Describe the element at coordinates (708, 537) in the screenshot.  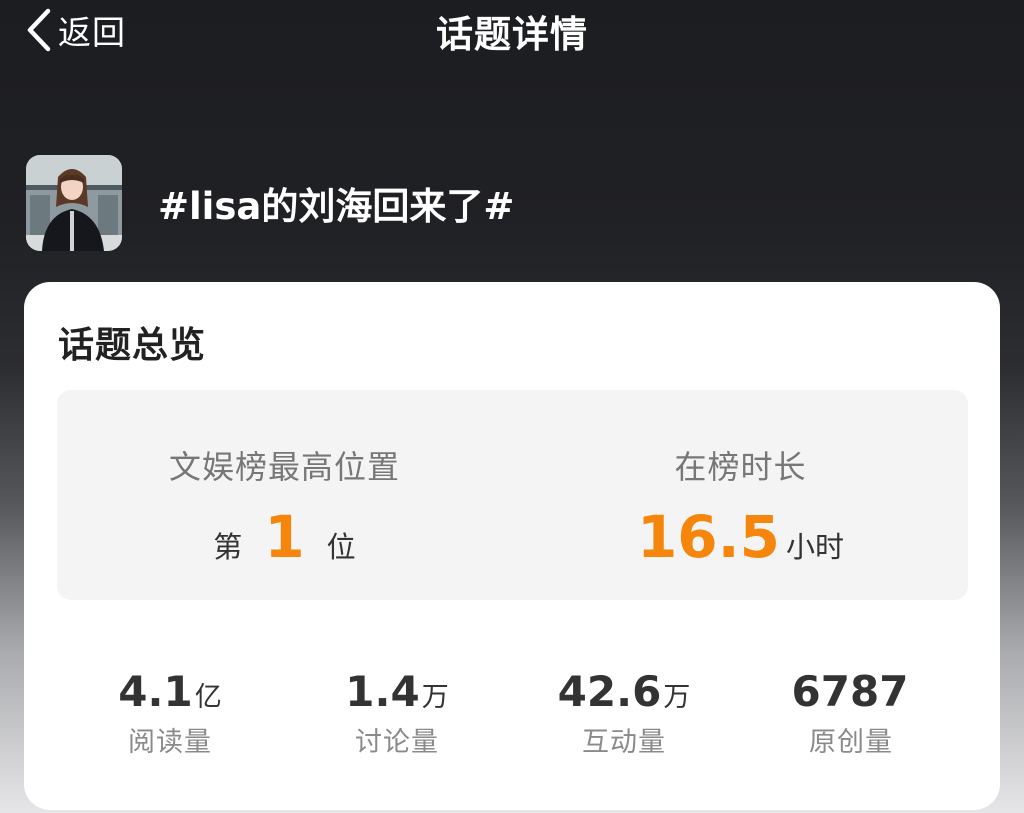
I see `duration-value: 16.5` at that location.